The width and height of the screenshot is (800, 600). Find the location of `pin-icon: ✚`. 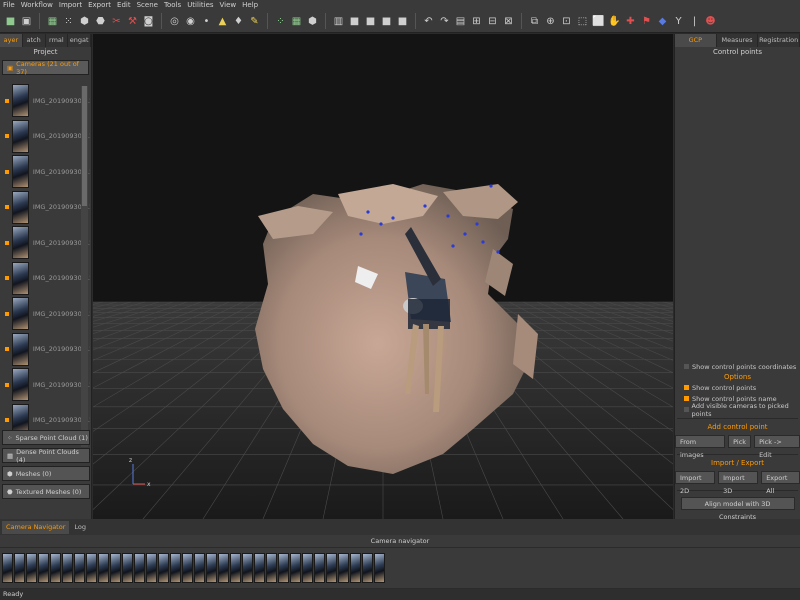

pin-icon: ✚ is located at coordinates (630, 21).